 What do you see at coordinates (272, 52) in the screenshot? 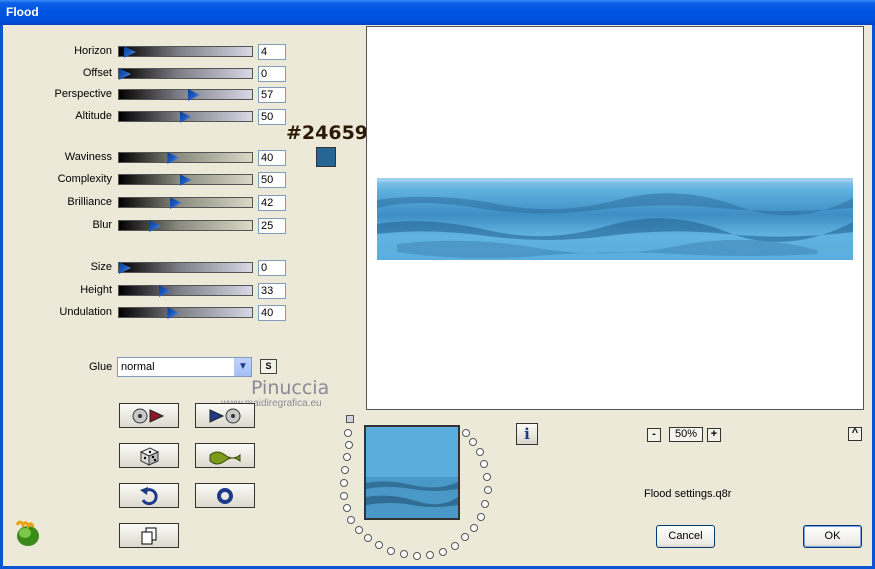
I see `slider-value-input: 4` at bounding box center [272, 52].